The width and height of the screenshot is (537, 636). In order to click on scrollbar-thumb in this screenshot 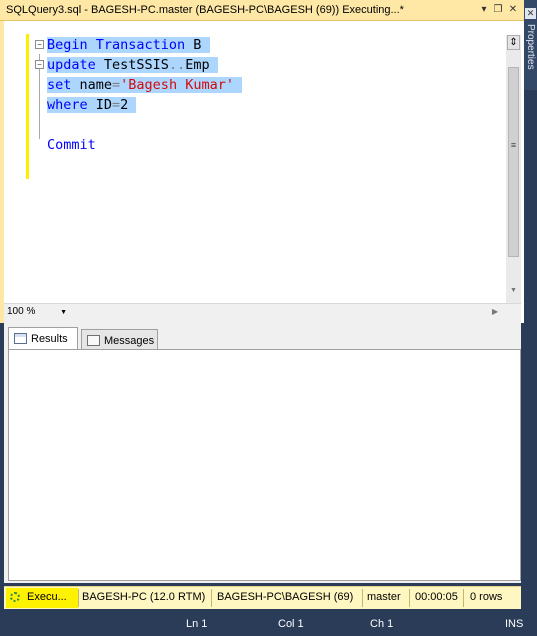, I will do `click(513, 162)`.